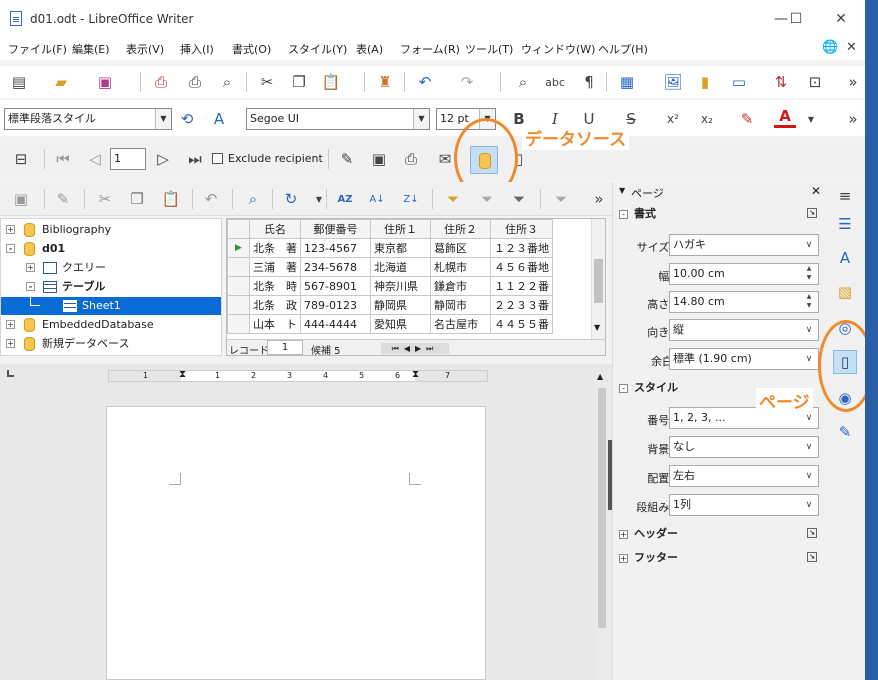  I want to click on new-style-icon: A, so click(219, 119).